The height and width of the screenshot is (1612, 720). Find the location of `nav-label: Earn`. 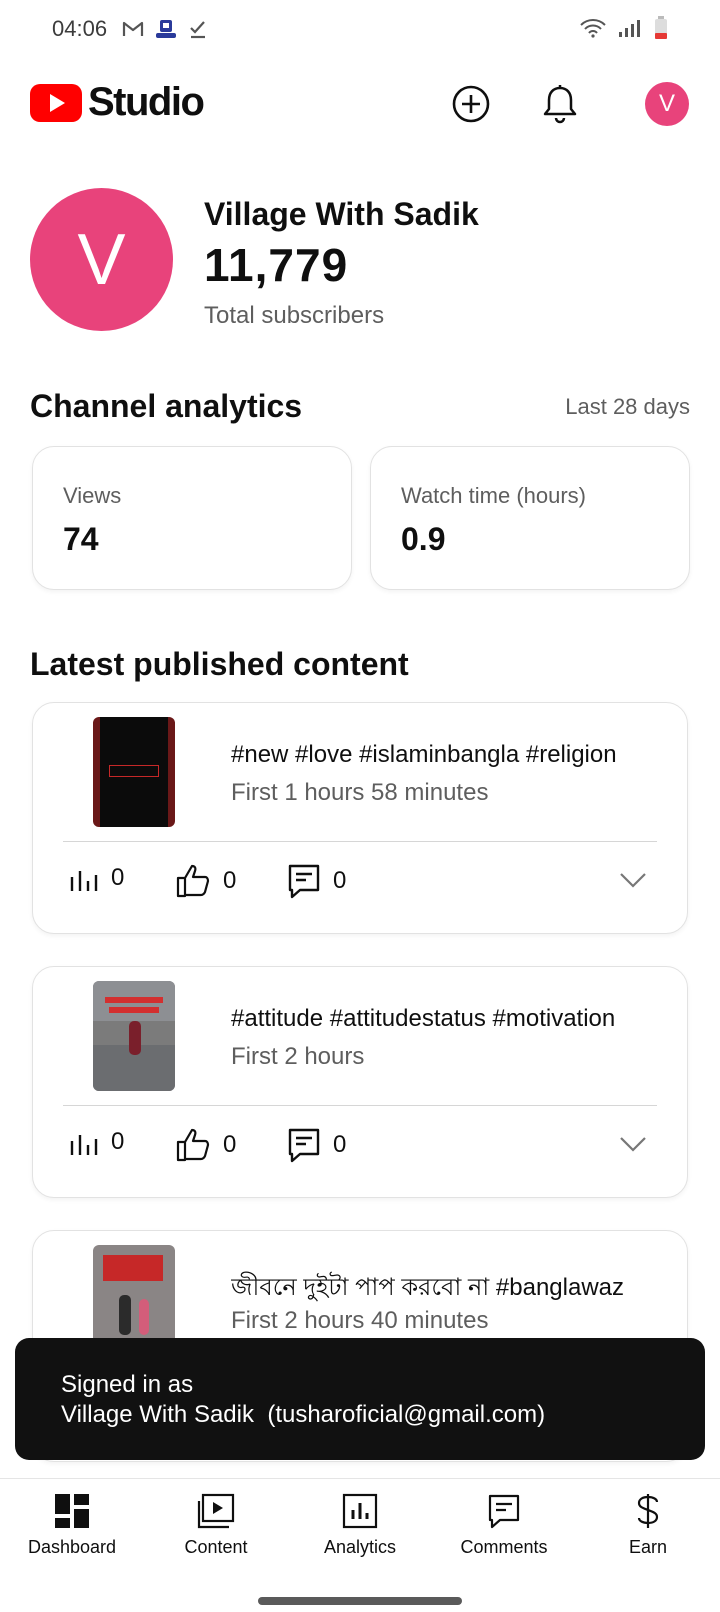

nav-label: Earn is located at coordinates (648, 1547).